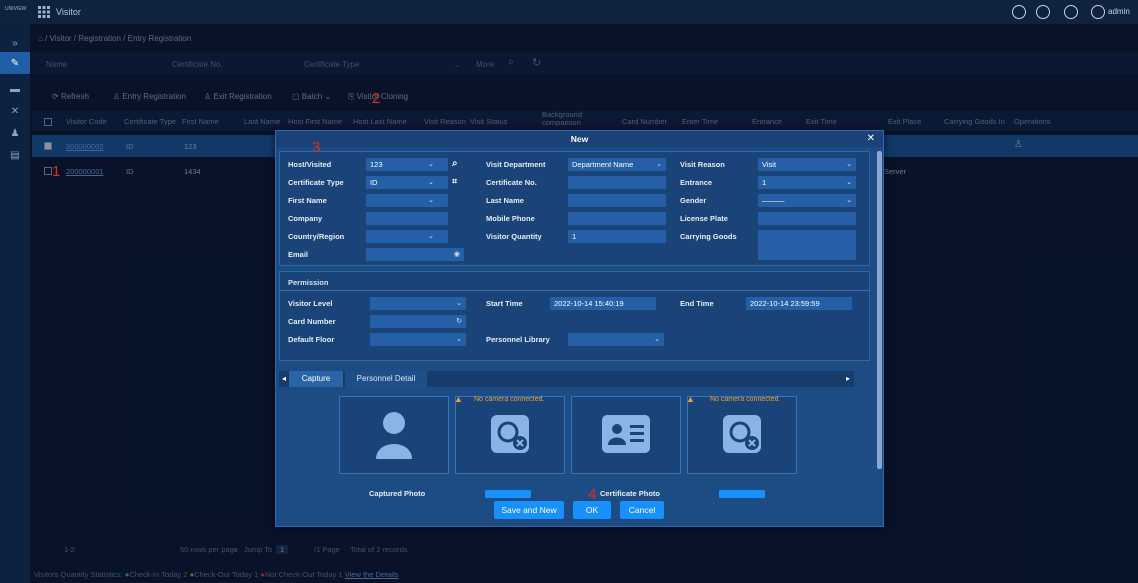 Image resolution: width=1138 pixels, height=583 pixels. What do you see at coordinates (807, 245) in the screenshot?
I see `goods-input` at bounding box center [807, 245].